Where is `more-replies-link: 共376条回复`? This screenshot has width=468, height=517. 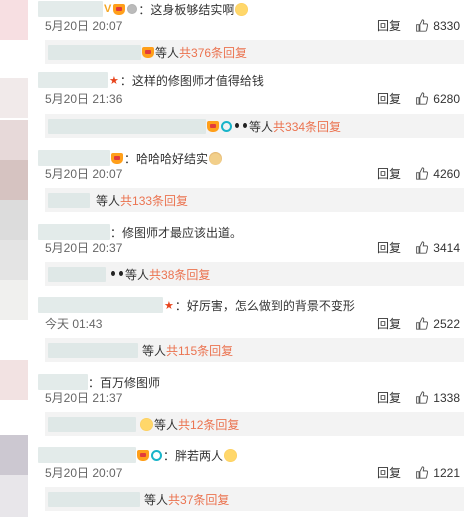
more-replies-link: 共376条回复 is located at coordinates (213, 52).